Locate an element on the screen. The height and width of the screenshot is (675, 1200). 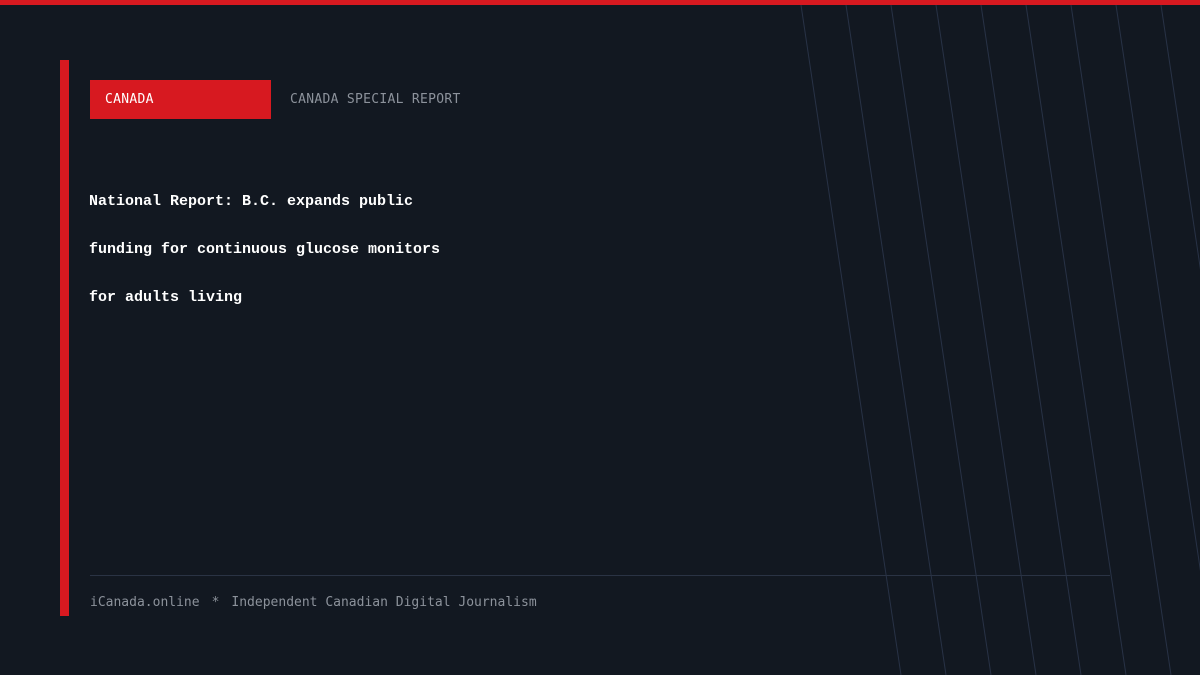
headline-line-1: National Report: B.C. expands public is located at coordinates (251, 201).